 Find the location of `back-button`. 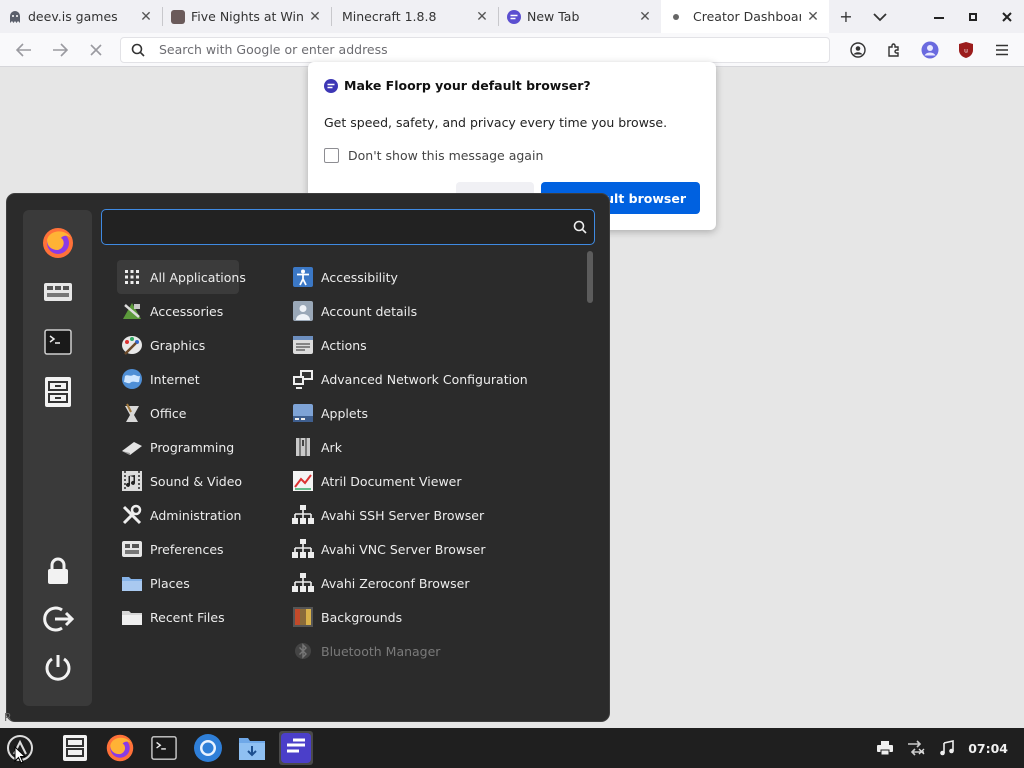

back-button is located at coordinates (24, 49).